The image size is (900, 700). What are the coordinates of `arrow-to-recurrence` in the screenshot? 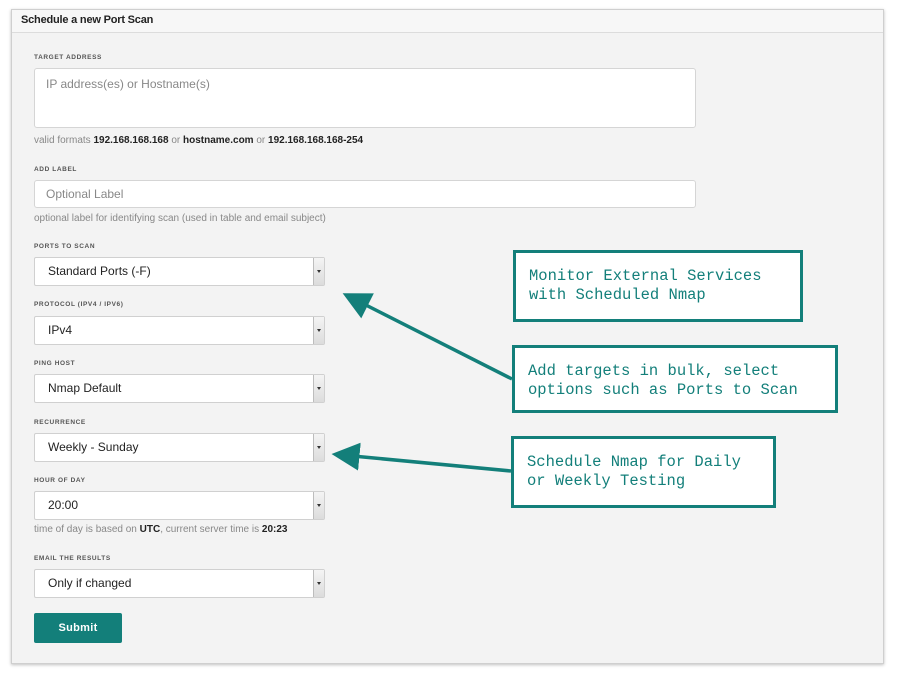 It's located at (421, 457).